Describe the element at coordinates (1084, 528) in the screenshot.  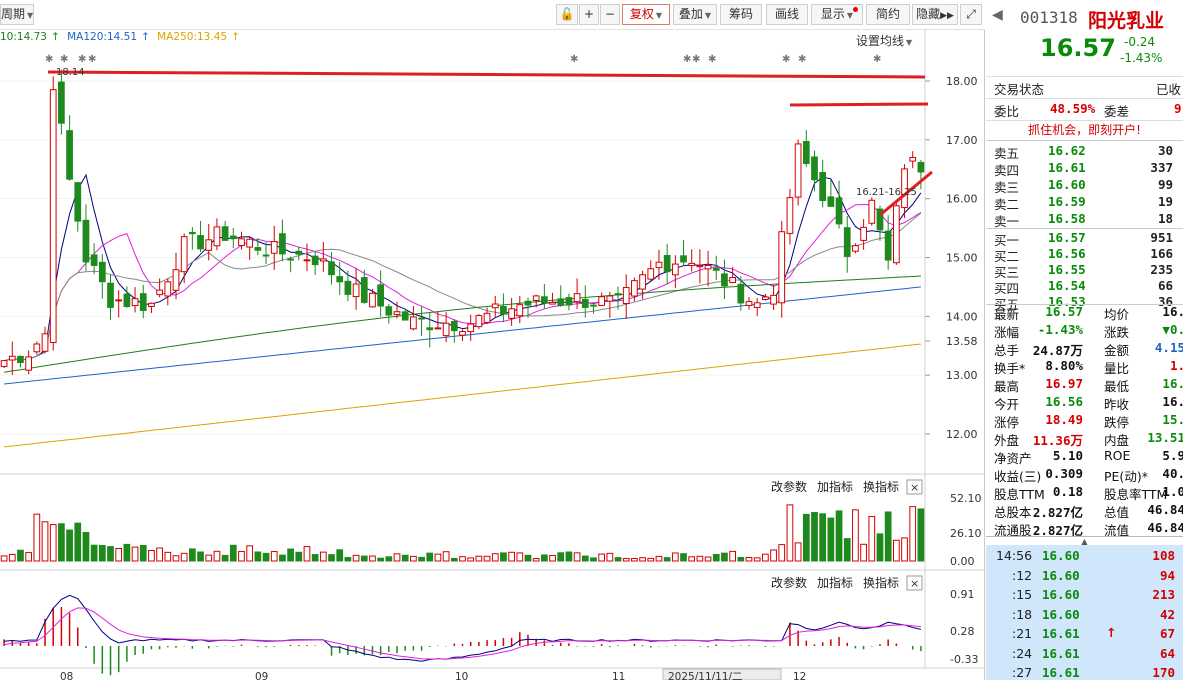
I see `stat-row: 流通股 2.827亿 流值 46.84` at that location.